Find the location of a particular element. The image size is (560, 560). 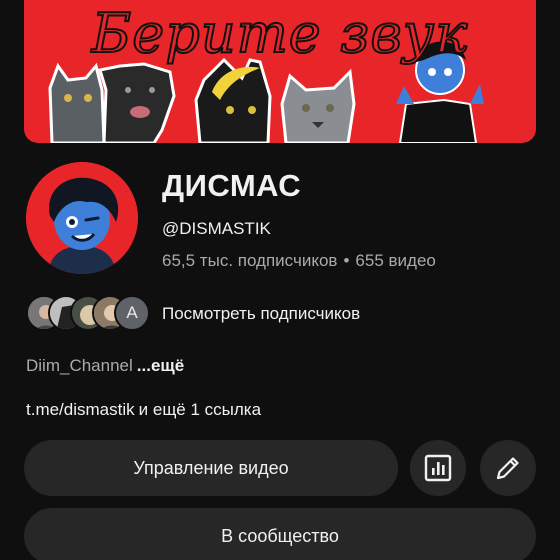

channel-link-more: и ещё 1 ссылка is located at coordinates (200, 409).